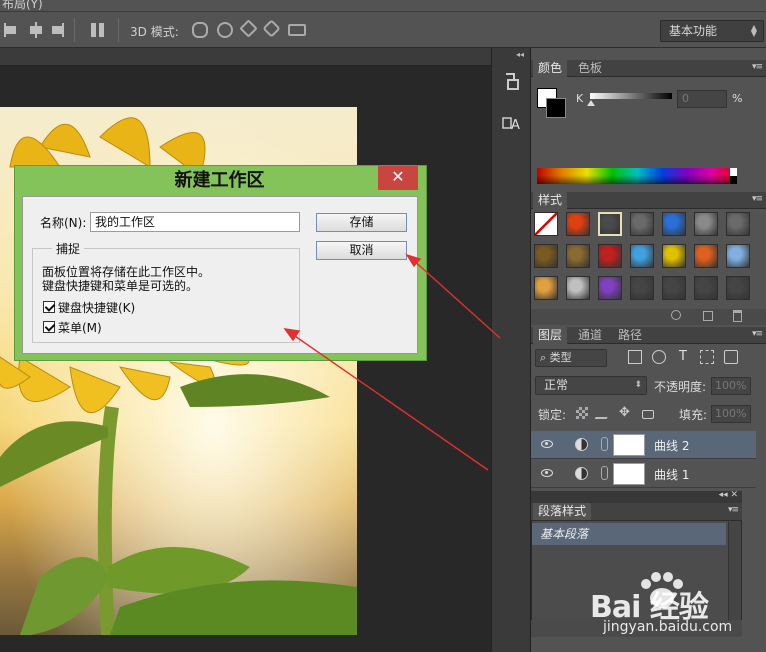 This screenshot has height=652, width=766. I want to click on align-right-icon, so click(58, 30).